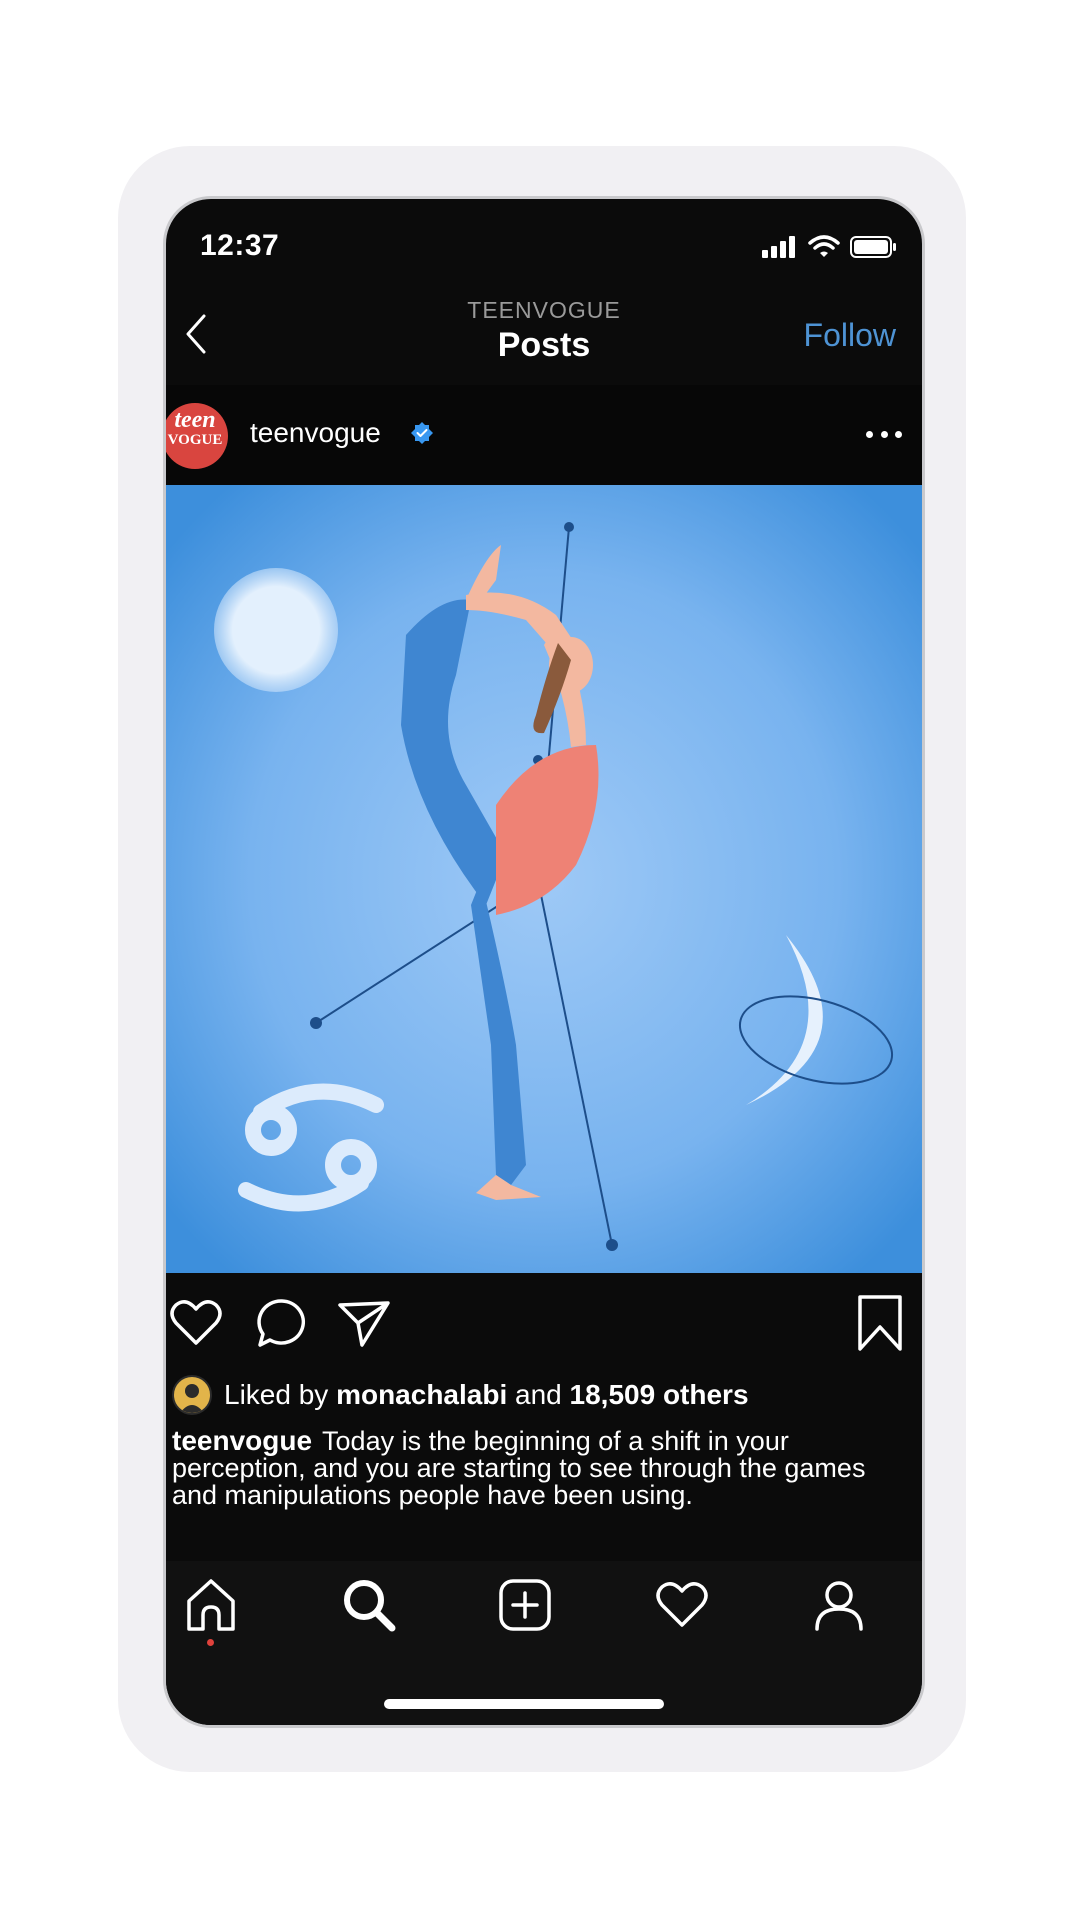 The image size is (1080, 1920). I want to click on save-button, so click(880, 1323).